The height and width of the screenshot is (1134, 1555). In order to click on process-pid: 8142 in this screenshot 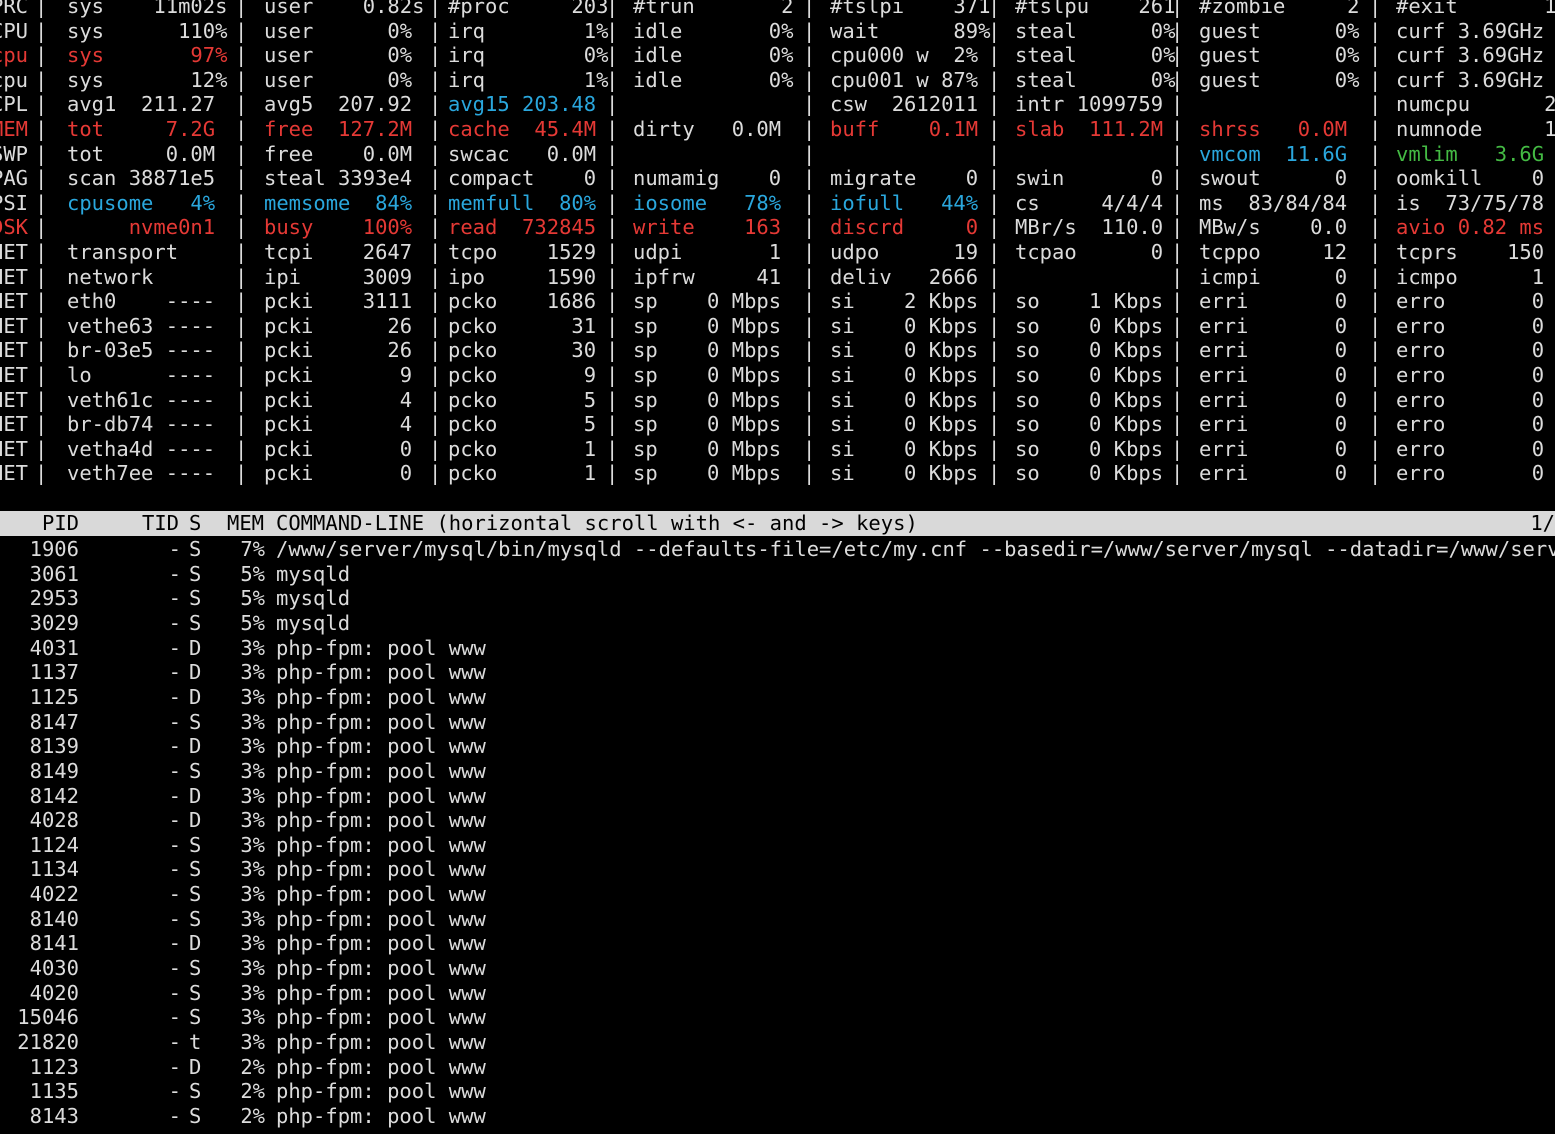, I will do `click(54, 795)`.